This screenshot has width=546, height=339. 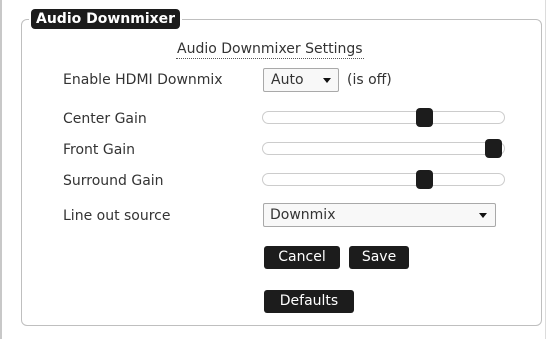 I want to click on left-border, so click(x=1, y=169).